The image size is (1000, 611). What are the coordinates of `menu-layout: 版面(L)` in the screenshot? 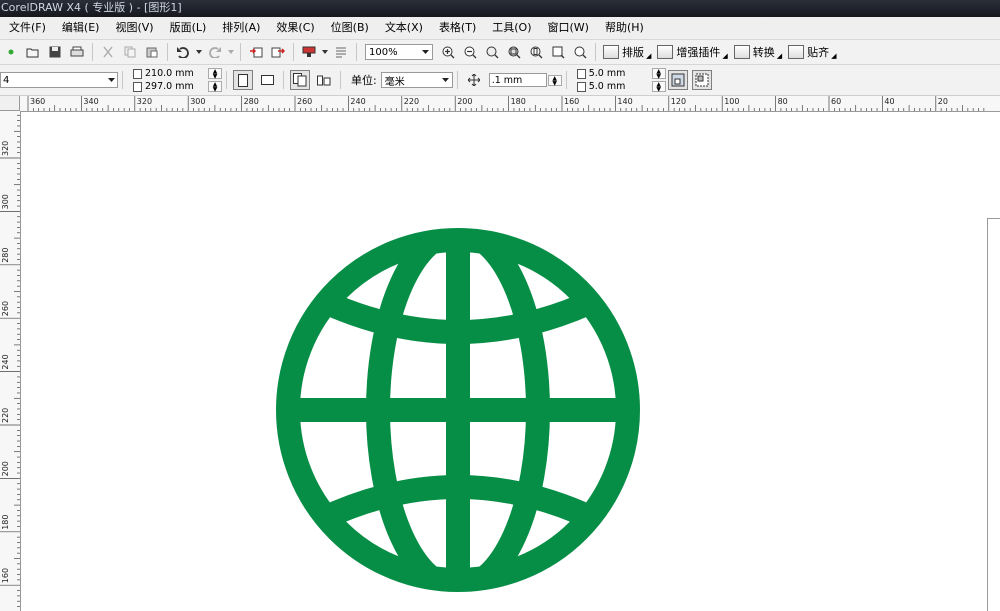 It's located at (188, 28).